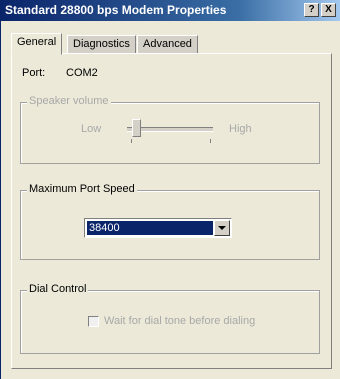  Describe the element at coordinates (240, 129) in the screenshot. I see `volume-high-label: High` at that location.